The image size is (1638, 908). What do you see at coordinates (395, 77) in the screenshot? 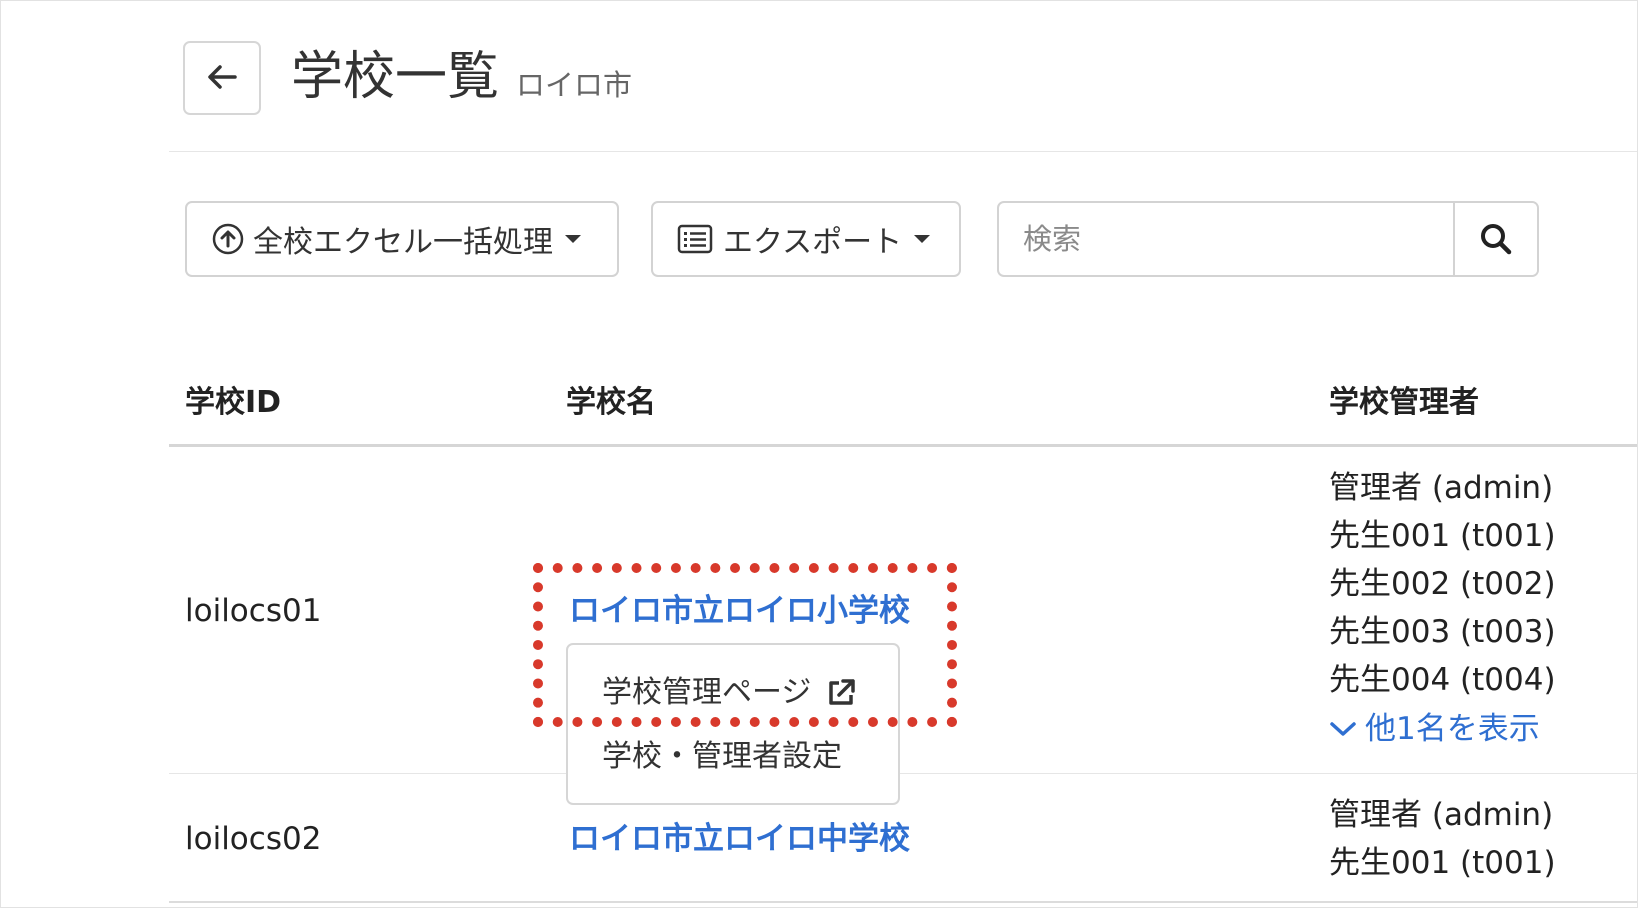
I see `page-title: 学校一覧` at bounding box center [395, 77].